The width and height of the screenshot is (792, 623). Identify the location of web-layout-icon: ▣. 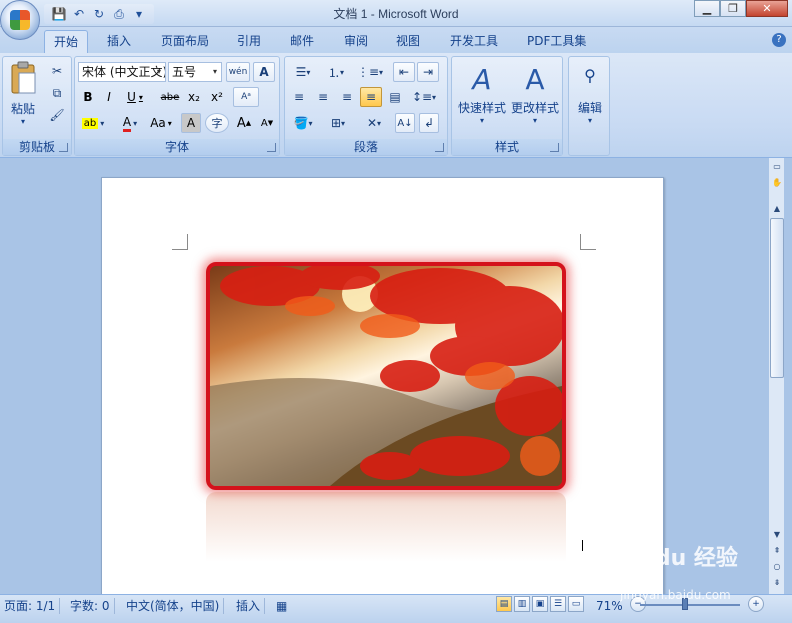
(540, 604).